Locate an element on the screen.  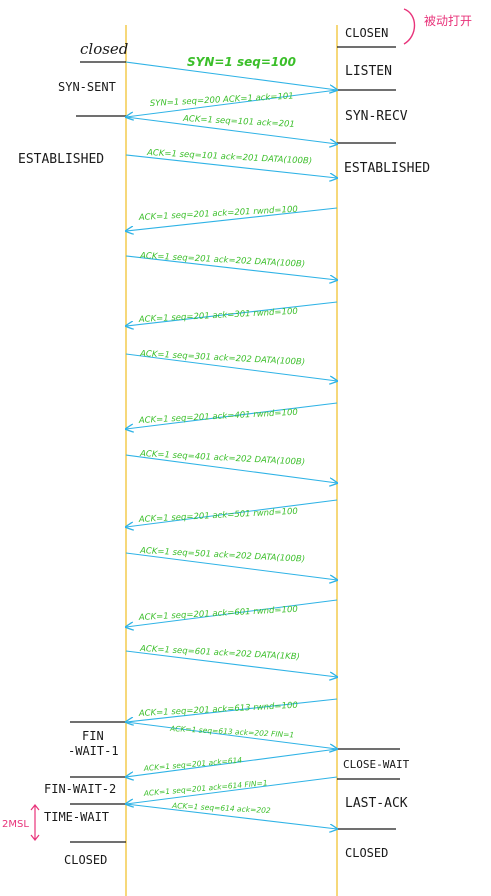
message-18: ACK=1 seq=614 ack=202 is located at coordinates (231, 815).